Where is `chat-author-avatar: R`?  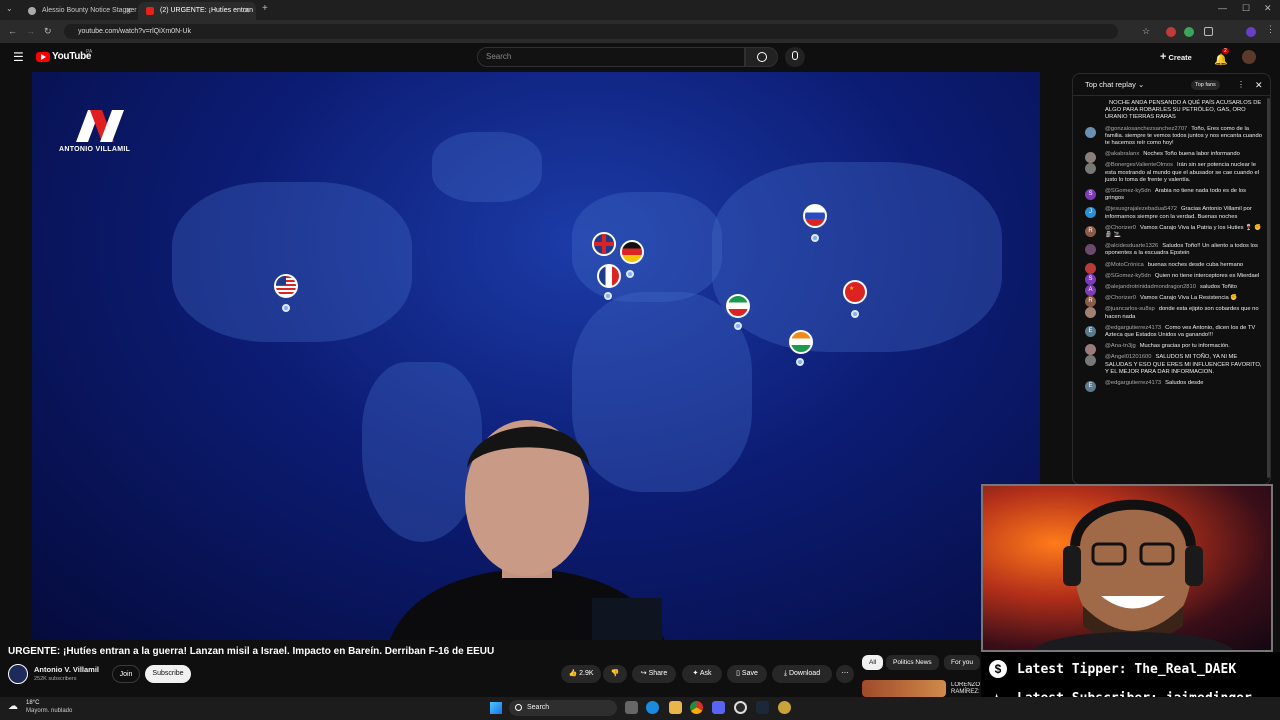 chat-author-avatar: R is located at coordinates (1090, 231).